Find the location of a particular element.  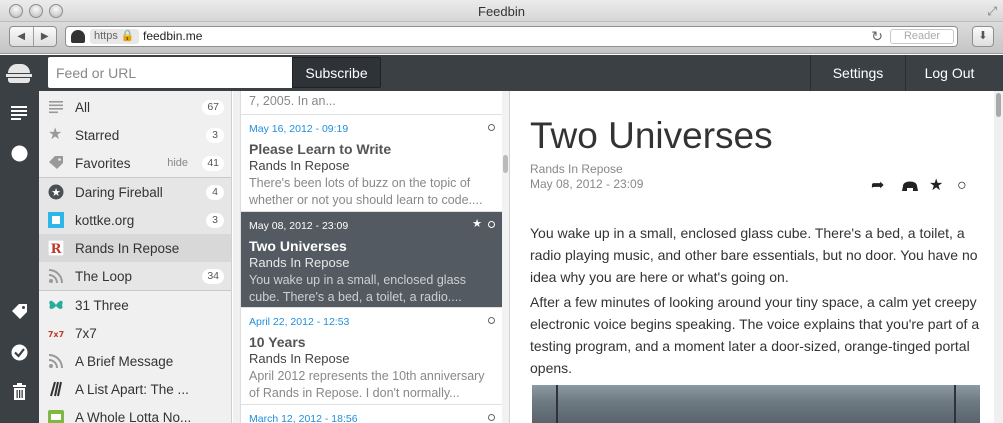

readability-icon is located at coordinates (910, 187).